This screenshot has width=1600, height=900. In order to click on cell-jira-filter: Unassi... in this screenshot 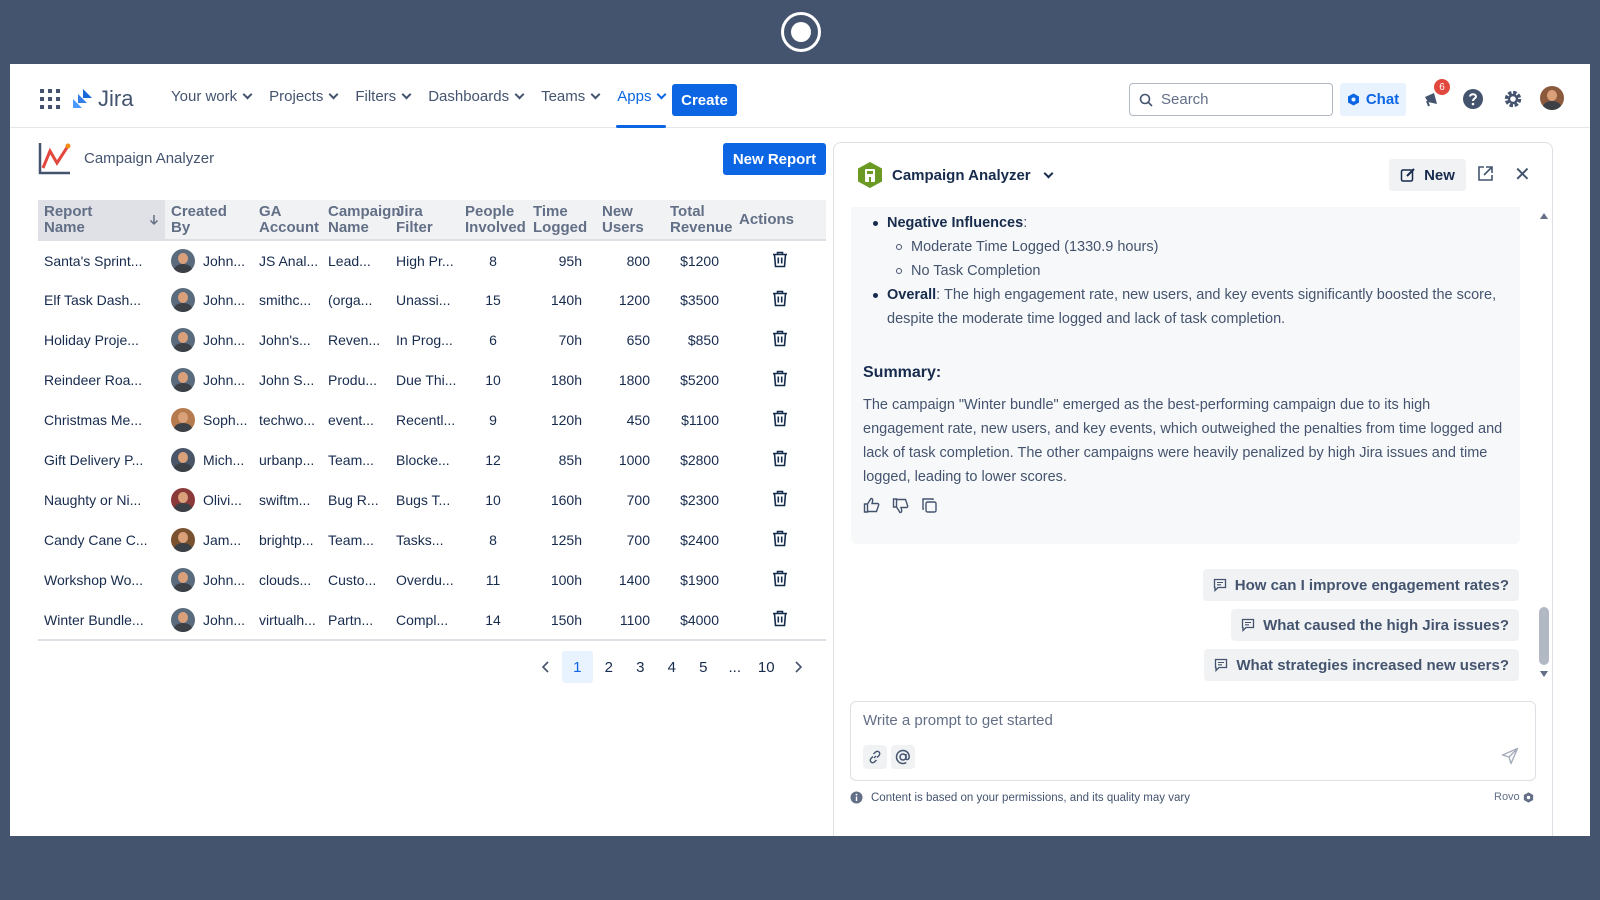, I will do `click(423, 300)`.